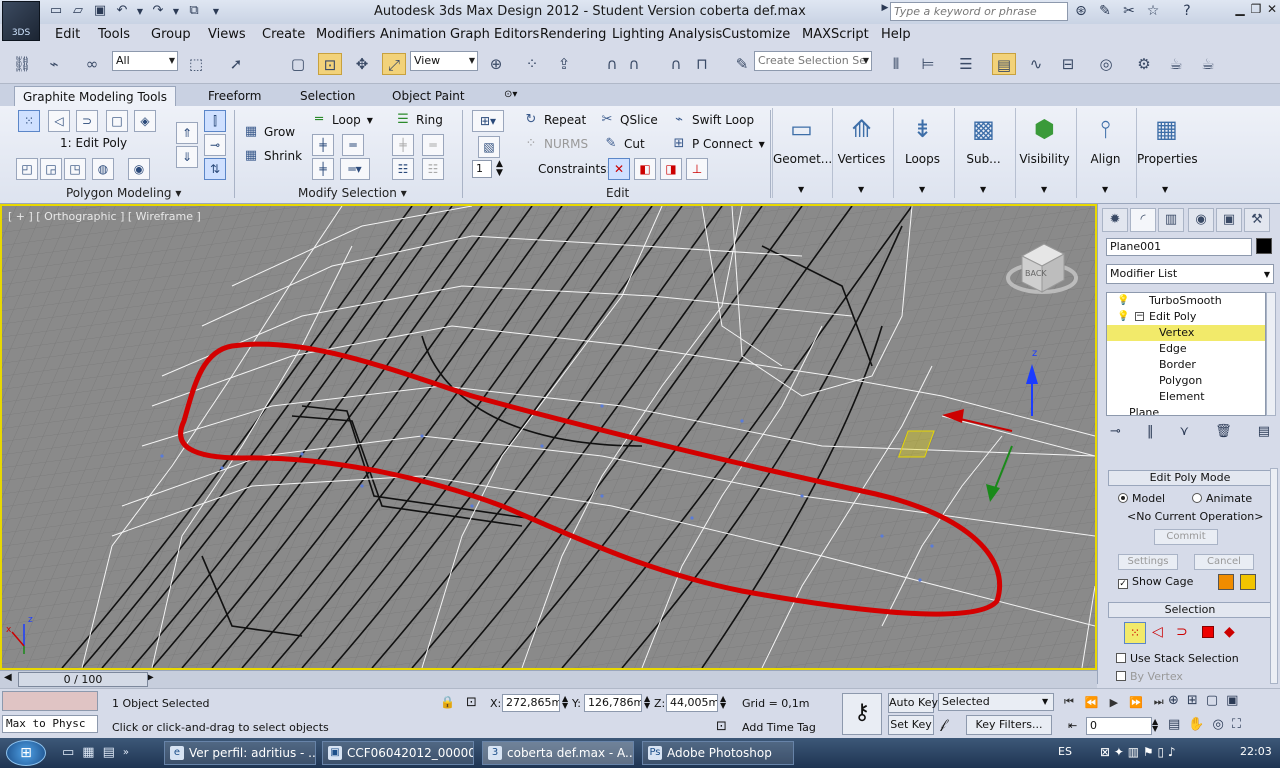 The height and width of the screenshot is (768, 1280). Describe the element at coordinates (1123, 317) in the screenshot. I see `bulb-icon: 💡` at that location.